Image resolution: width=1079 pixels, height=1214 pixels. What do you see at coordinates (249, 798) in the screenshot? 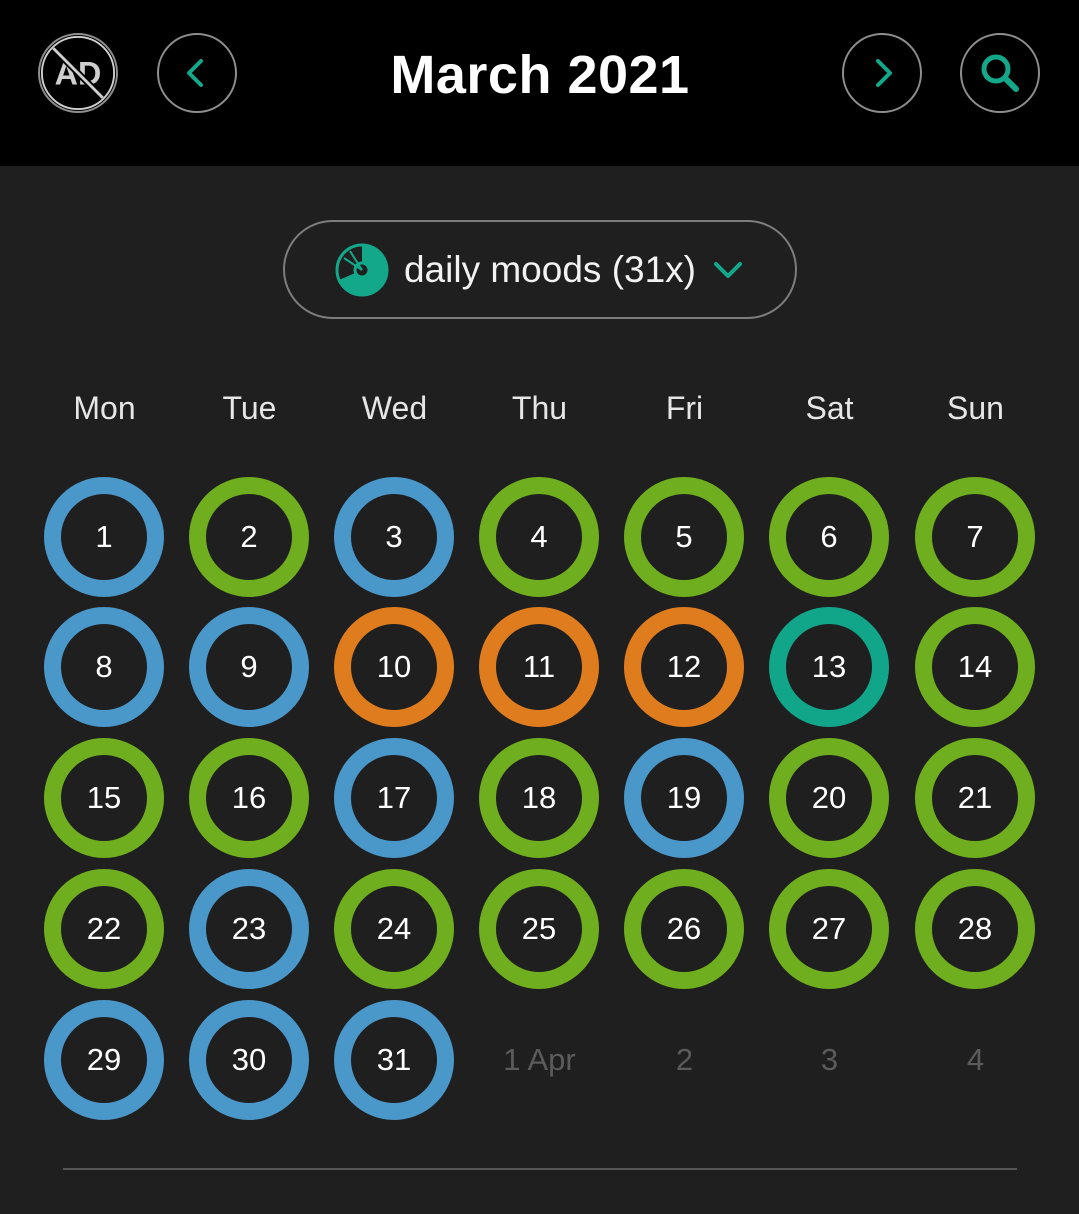
I see `calendar-day: 16` at bounding box center [249, 798].